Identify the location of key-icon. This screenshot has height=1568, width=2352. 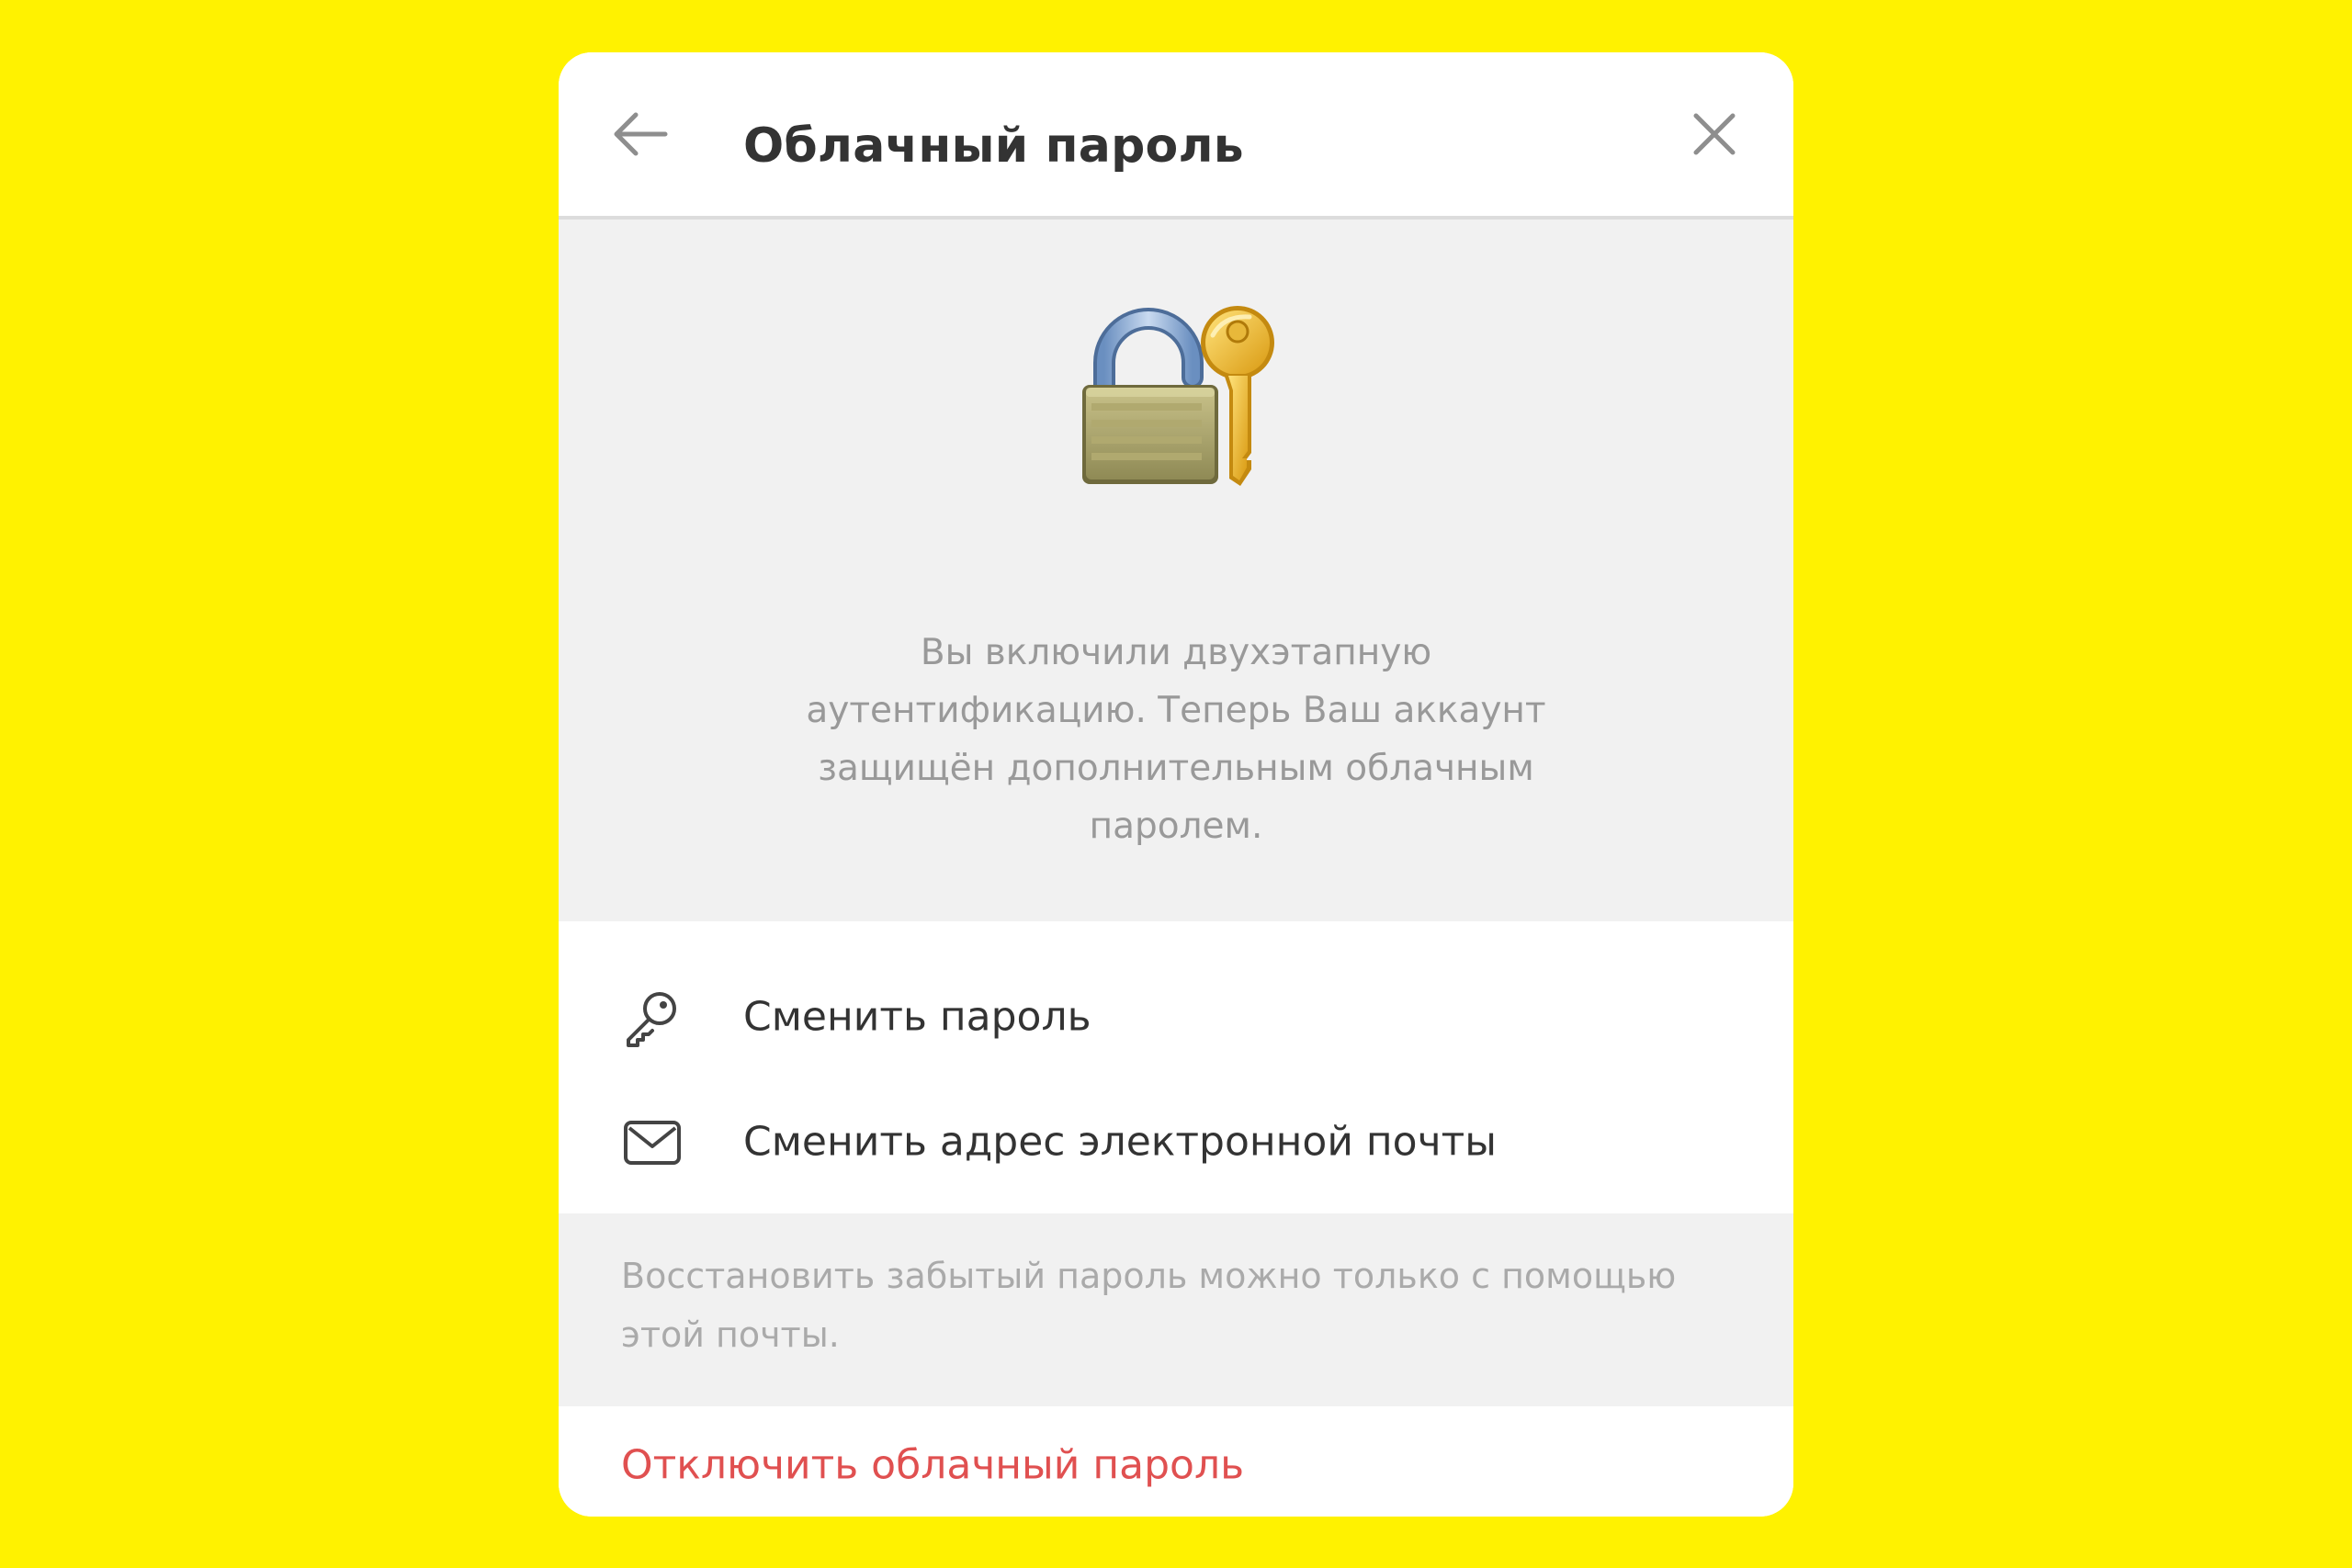
(651, 1020).